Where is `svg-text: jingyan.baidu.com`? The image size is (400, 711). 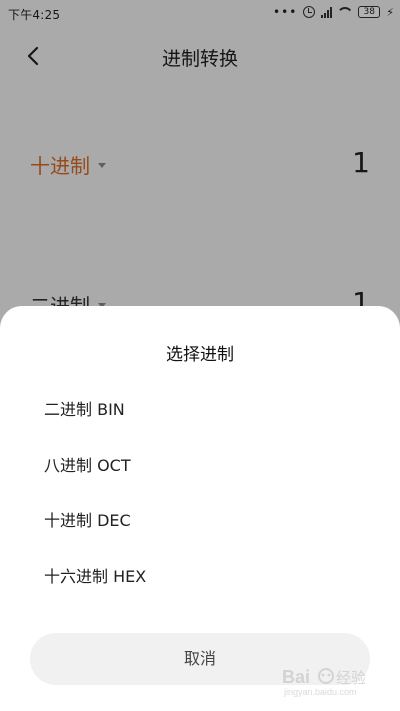 svg-text: jingyan.baidu.com is located at coordinates (320, 692).